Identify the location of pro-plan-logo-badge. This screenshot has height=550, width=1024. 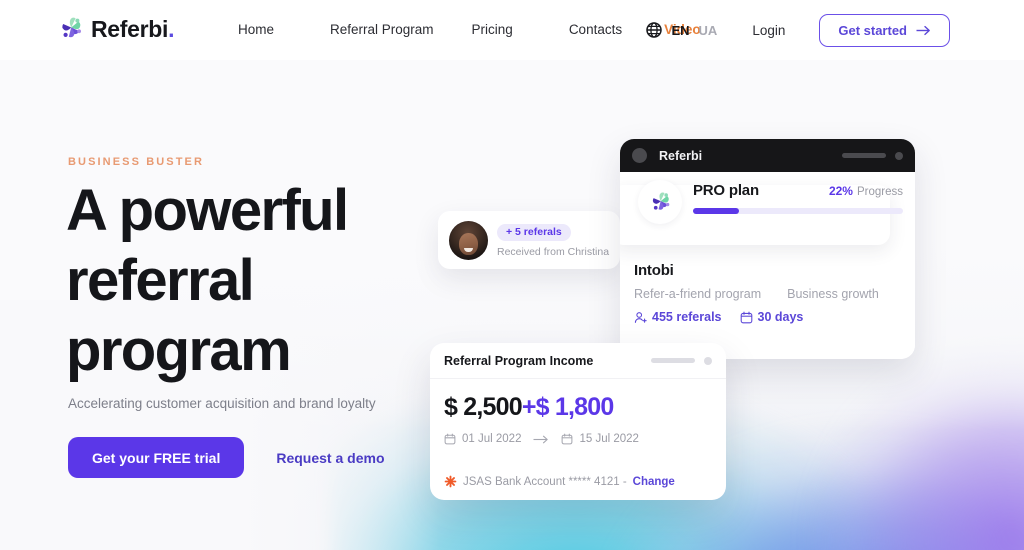
(660, 202).